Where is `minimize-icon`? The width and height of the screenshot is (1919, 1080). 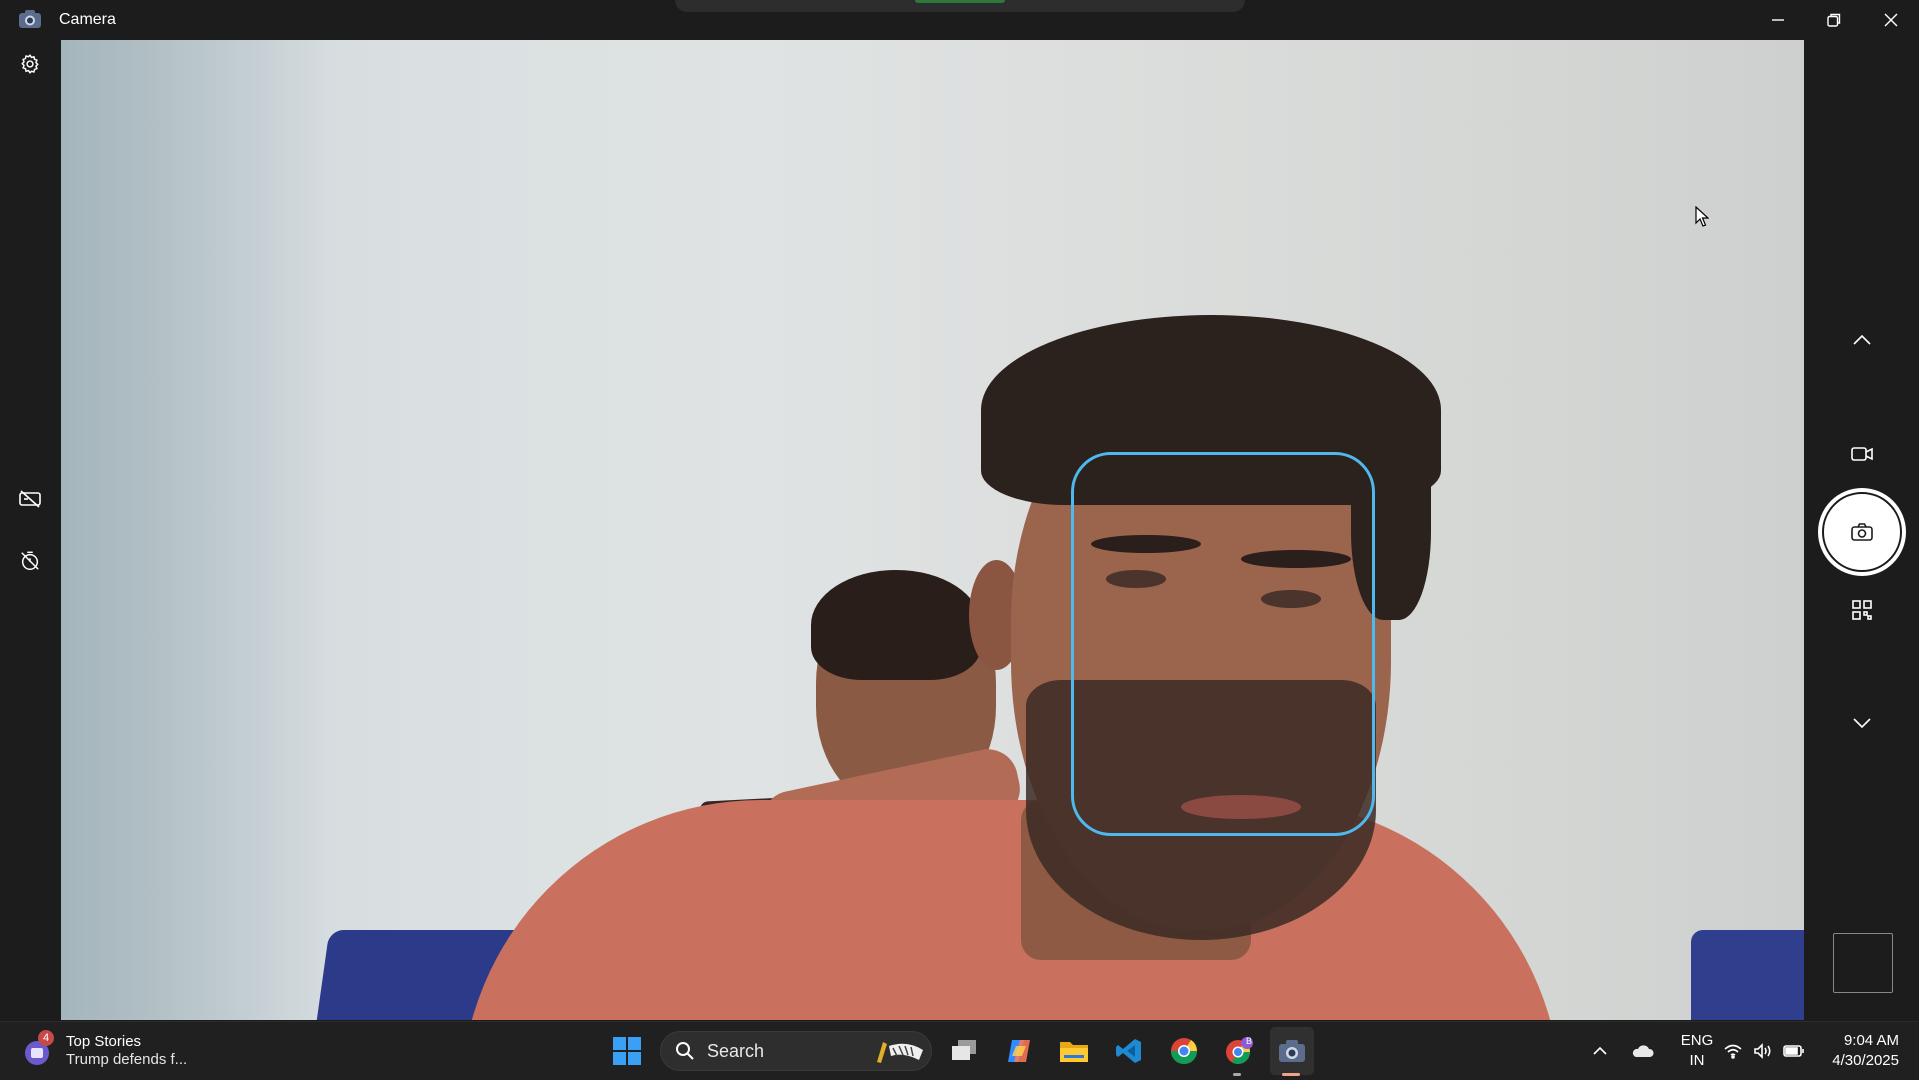
minimize-icon is located at coordinates (1778, 20).